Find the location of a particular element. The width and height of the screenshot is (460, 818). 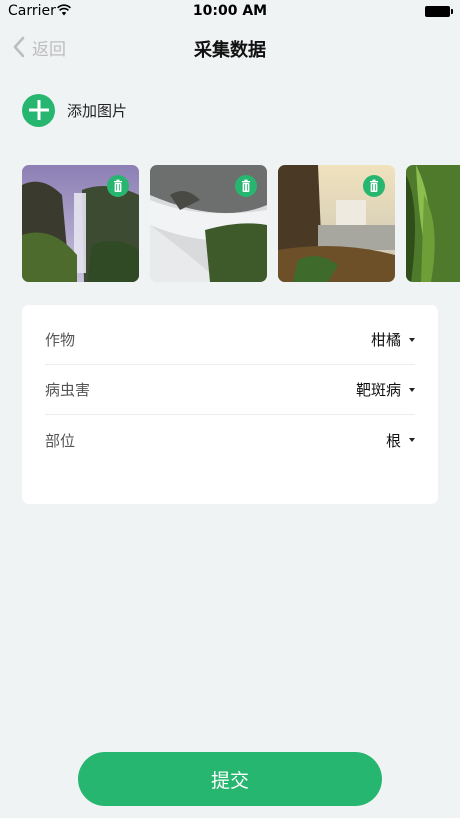

pest-value: 靶斑病 is located at coordinates (378, 390).